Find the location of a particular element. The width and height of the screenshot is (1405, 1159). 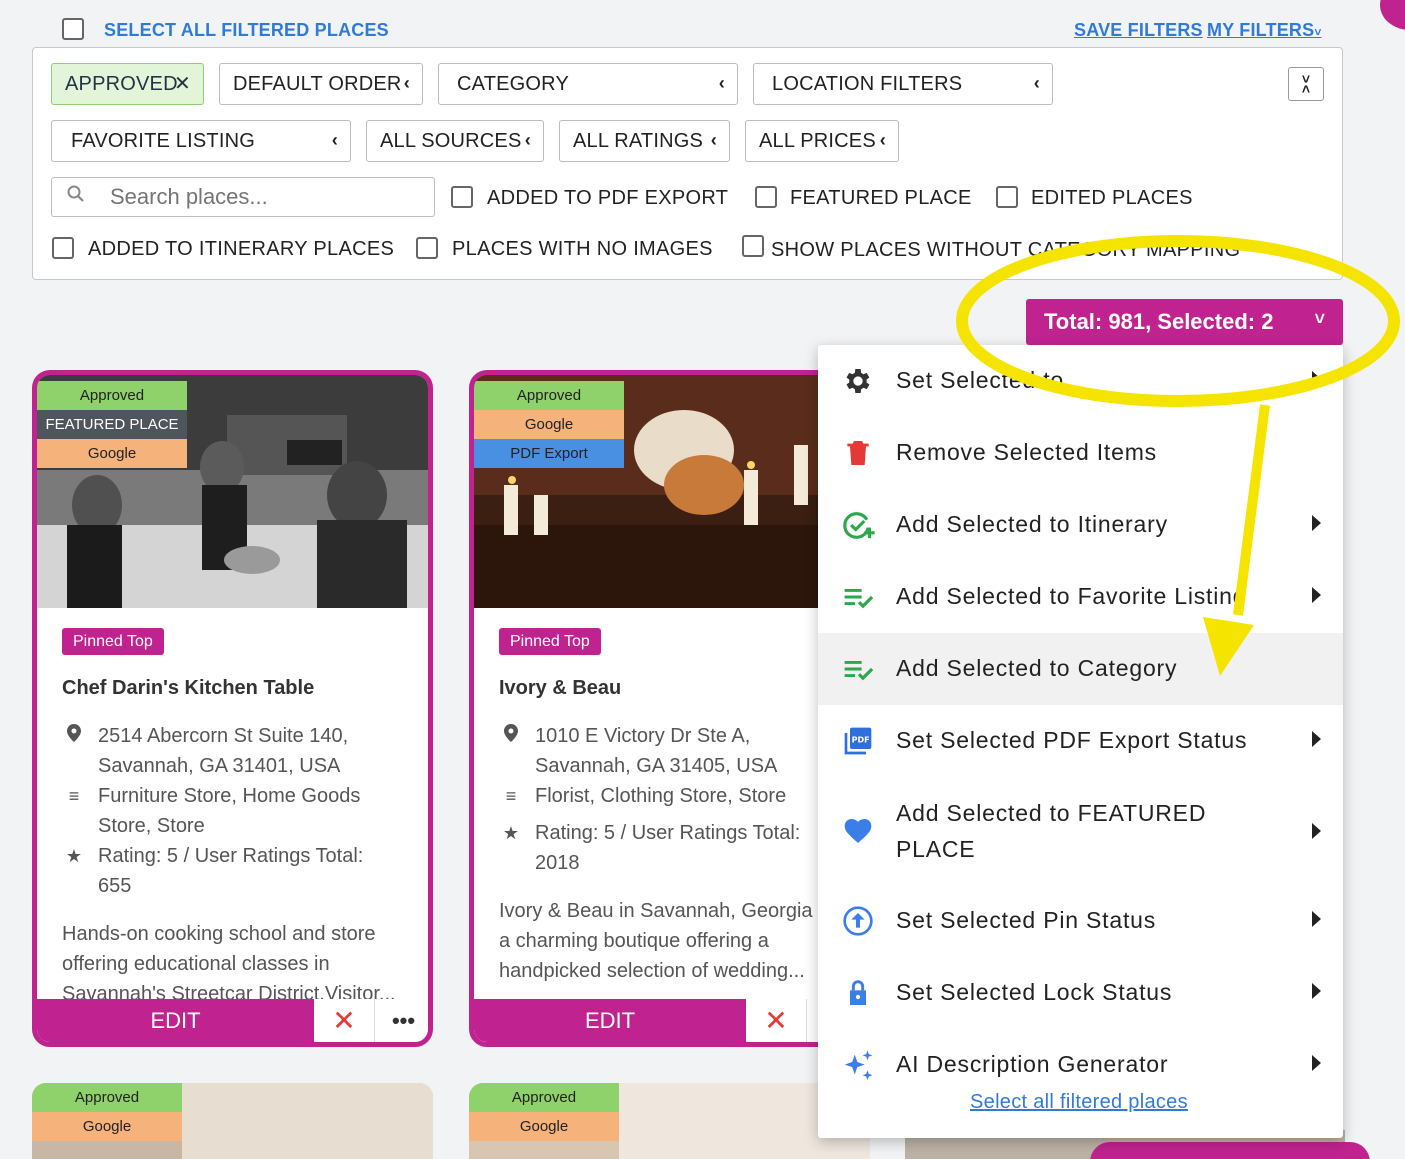

more-options-icon: ••• is located at coordinates (401, 1020).